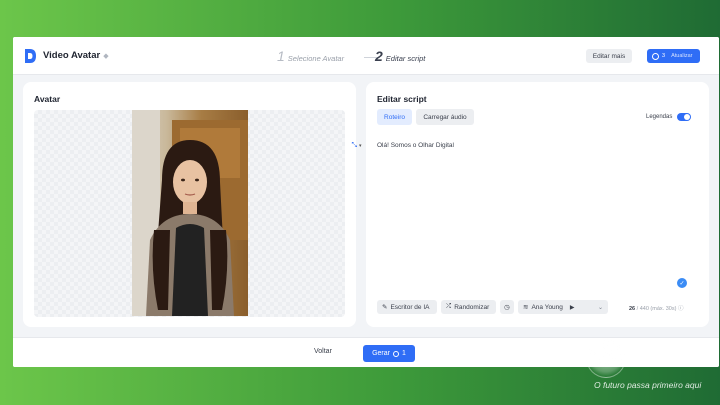  Describe the element at coordinates (664, 56) in the screenshot. I see `credit-count: 3` at that location.